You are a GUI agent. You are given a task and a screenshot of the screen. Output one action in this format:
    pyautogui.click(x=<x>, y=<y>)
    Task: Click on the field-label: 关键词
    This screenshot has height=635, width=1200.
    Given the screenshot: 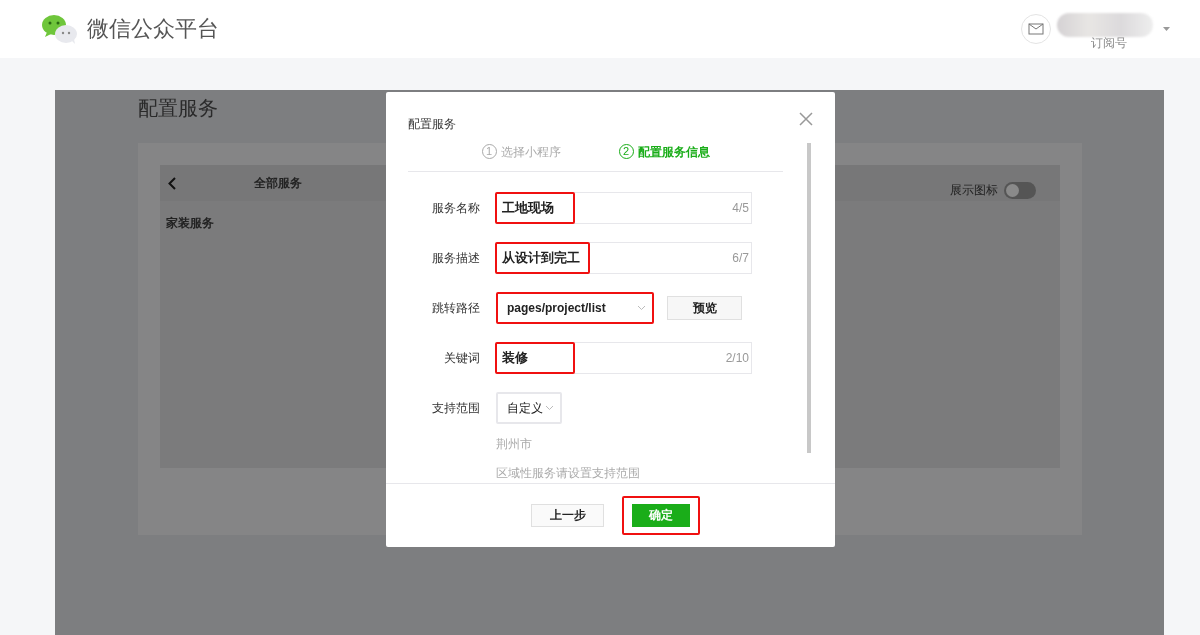 What is the action you would take?
    pyautogui.click(x=462, y=358)
    